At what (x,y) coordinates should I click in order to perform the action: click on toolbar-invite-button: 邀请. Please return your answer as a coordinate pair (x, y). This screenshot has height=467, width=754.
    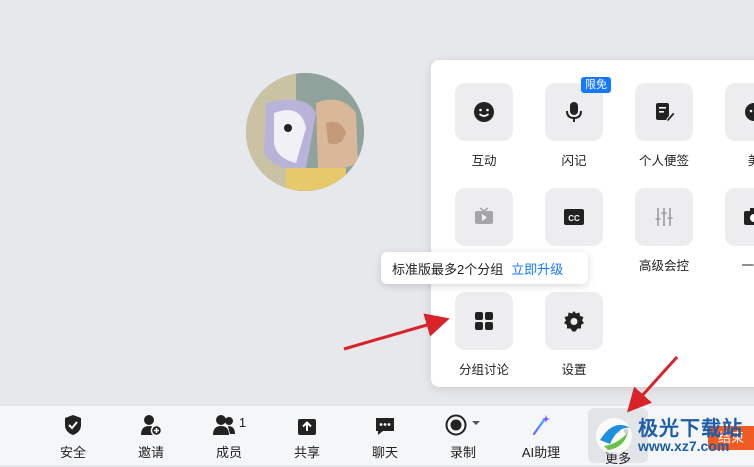
    Looking at the image, I should click on (151, 433).